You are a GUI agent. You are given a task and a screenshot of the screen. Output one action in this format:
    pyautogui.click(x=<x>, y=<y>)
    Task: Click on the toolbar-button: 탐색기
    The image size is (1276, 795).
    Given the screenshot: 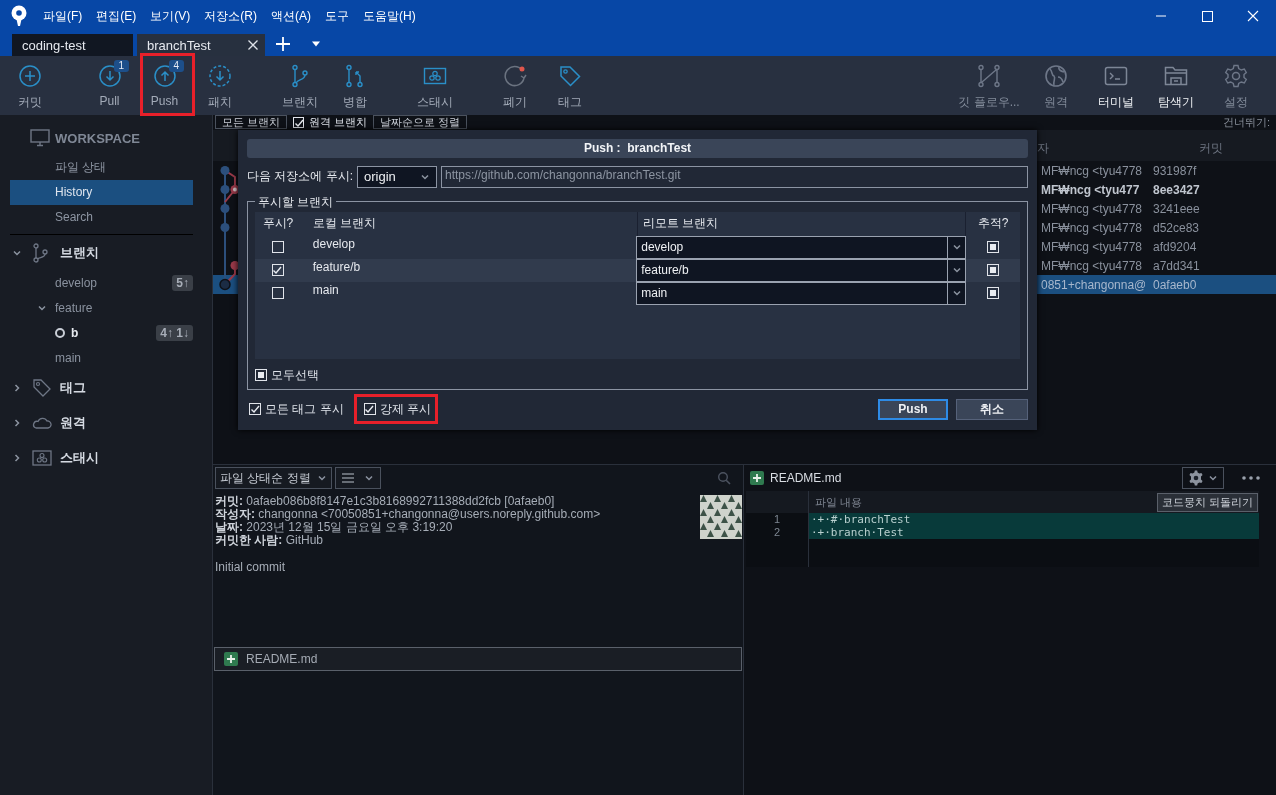 What is the action you would take?
    pyautogui.click(x=1176, y=85)
    